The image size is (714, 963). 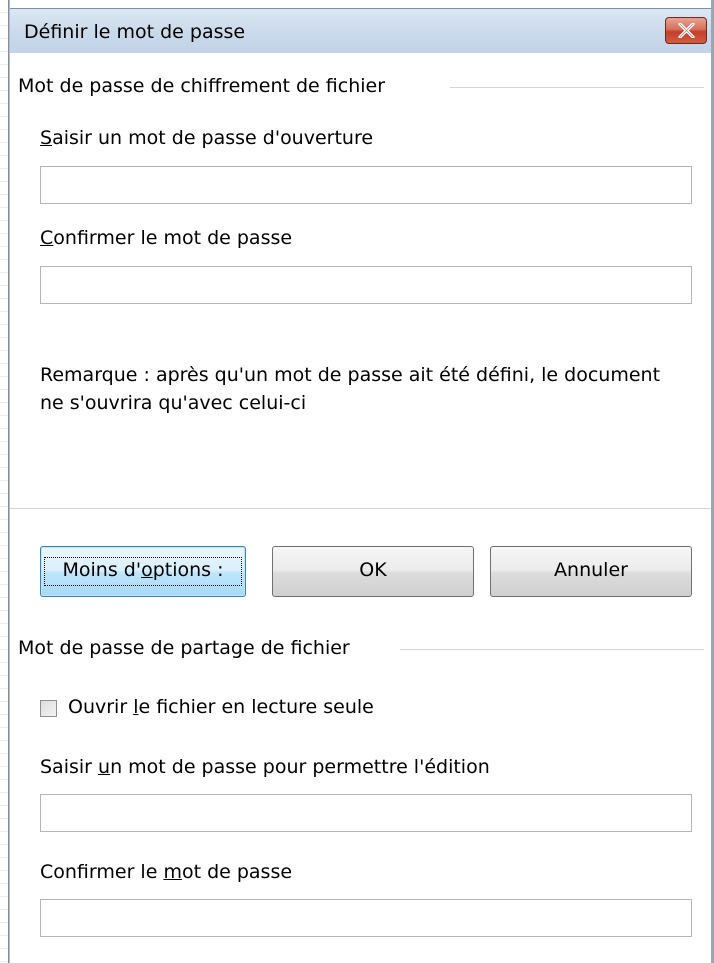 I want to click on confirm-edit-password-label-post: ot de passe, so click(x=237, y=872).